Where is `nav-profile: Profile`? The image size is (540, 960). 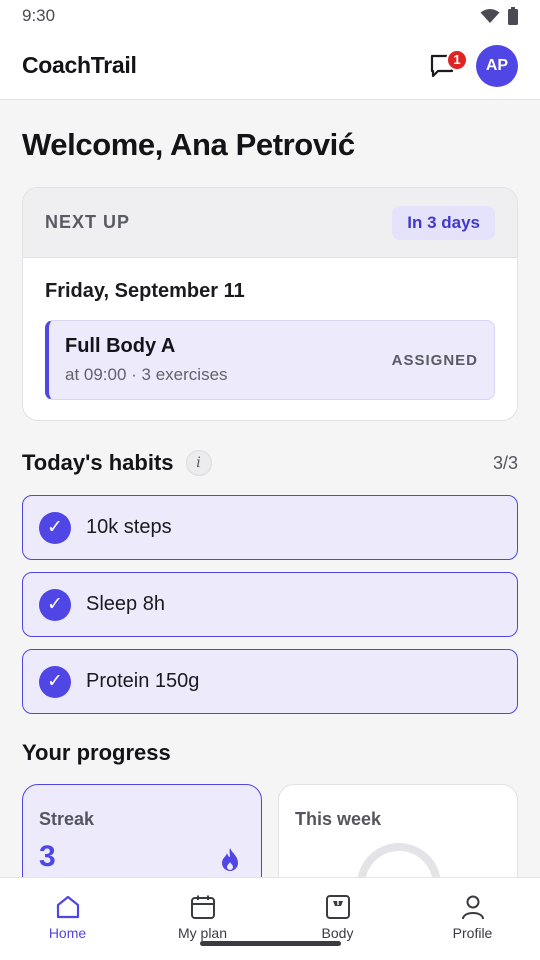
nav-profile: Profile is located at coordinates (472, 919).